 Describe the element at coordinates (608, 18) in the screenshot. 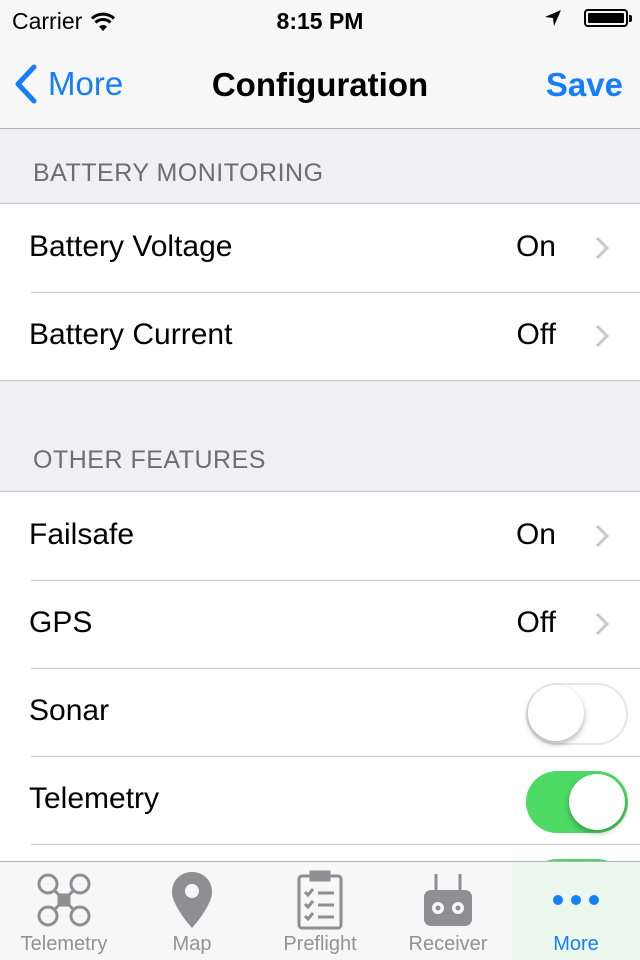

I see `battery-icon` at that location.